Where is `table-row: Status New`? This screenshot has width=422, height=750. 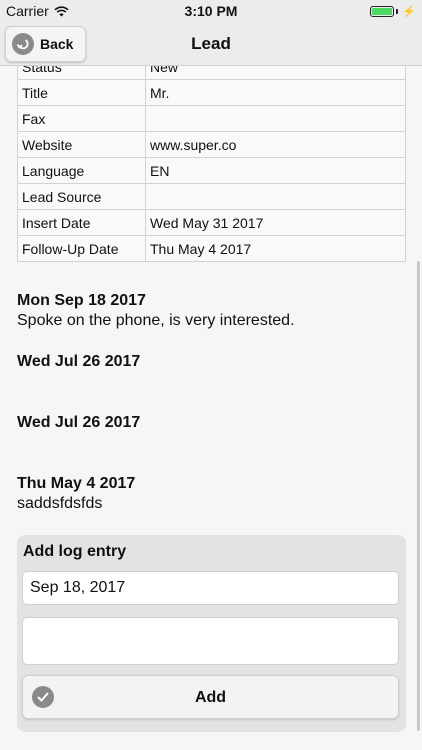
table-row: Status New is located at coordinates (211, 73).